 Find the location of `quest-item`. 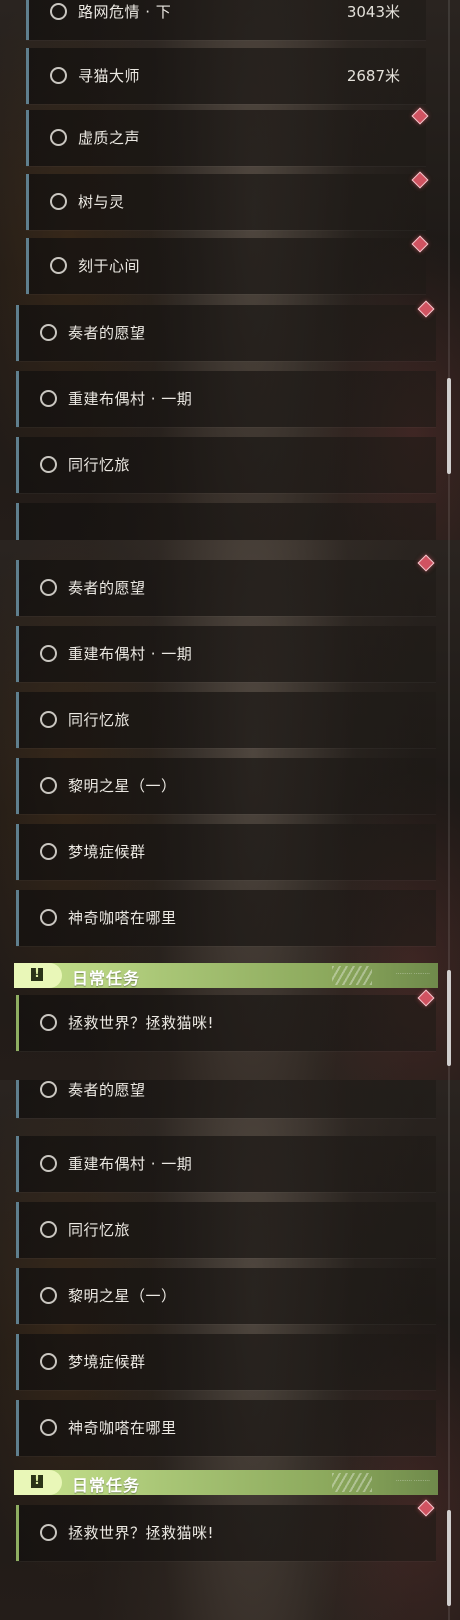

quest-item is located at coordinates (226, 521).